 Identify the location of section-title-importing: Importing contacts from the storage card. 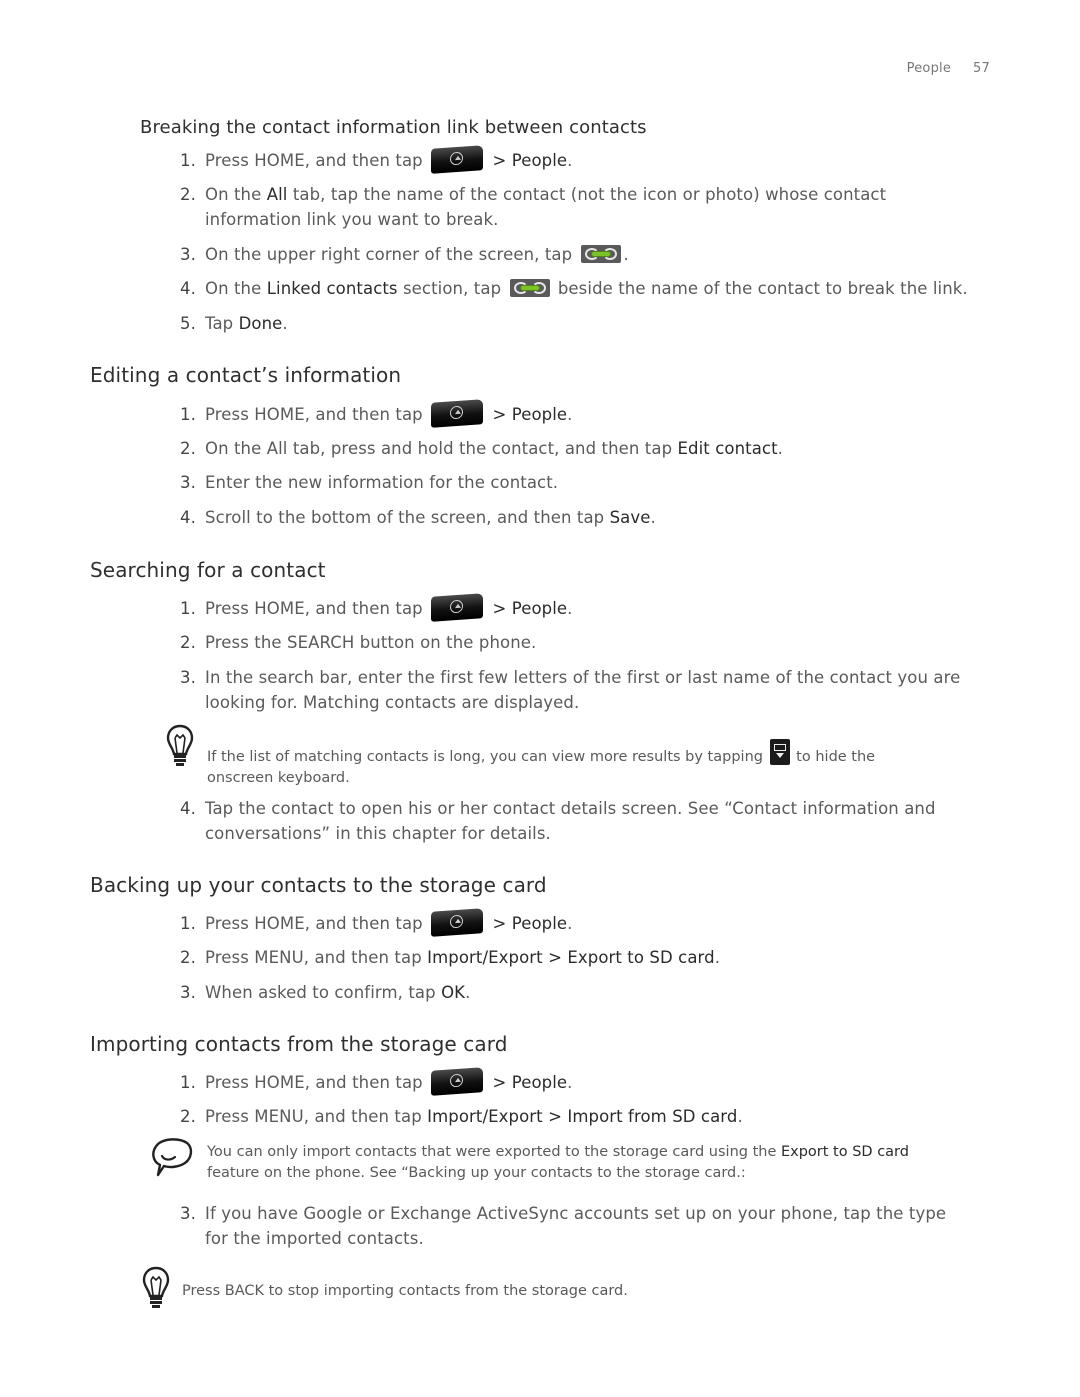
(299, 1044).